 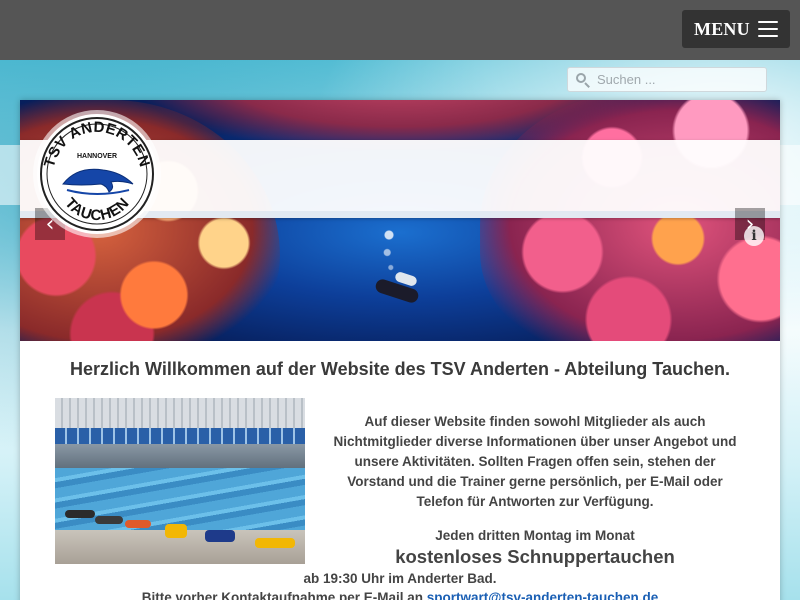 What do you see at coordinates (677, 79) in the screenshot?
I see `search-input` at bounding box center [677, 79].